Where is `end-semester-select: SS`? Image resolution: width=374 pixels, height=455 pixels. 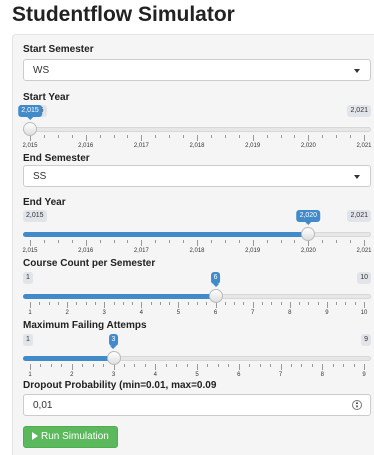 end-semester-select: SS is located at coordinates (197, 176).